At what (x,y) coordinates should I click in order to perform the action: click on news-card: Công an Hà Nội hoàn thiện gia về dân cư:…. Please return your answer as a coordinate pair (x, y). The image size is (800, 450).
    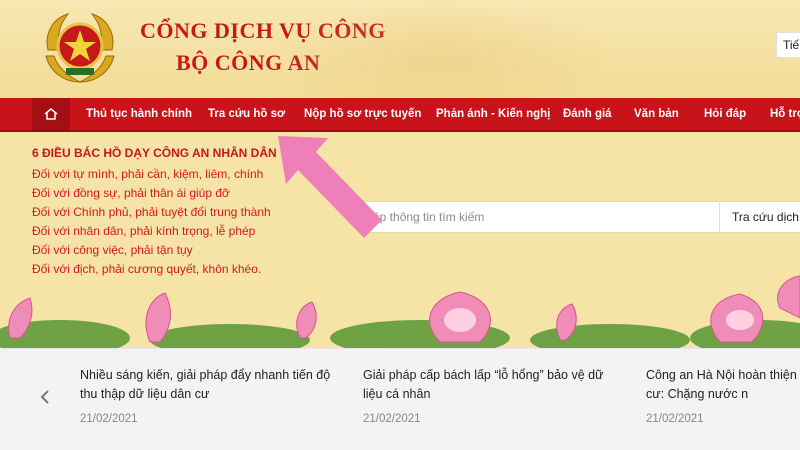
    Looking at the image, I should click on (723, 395).